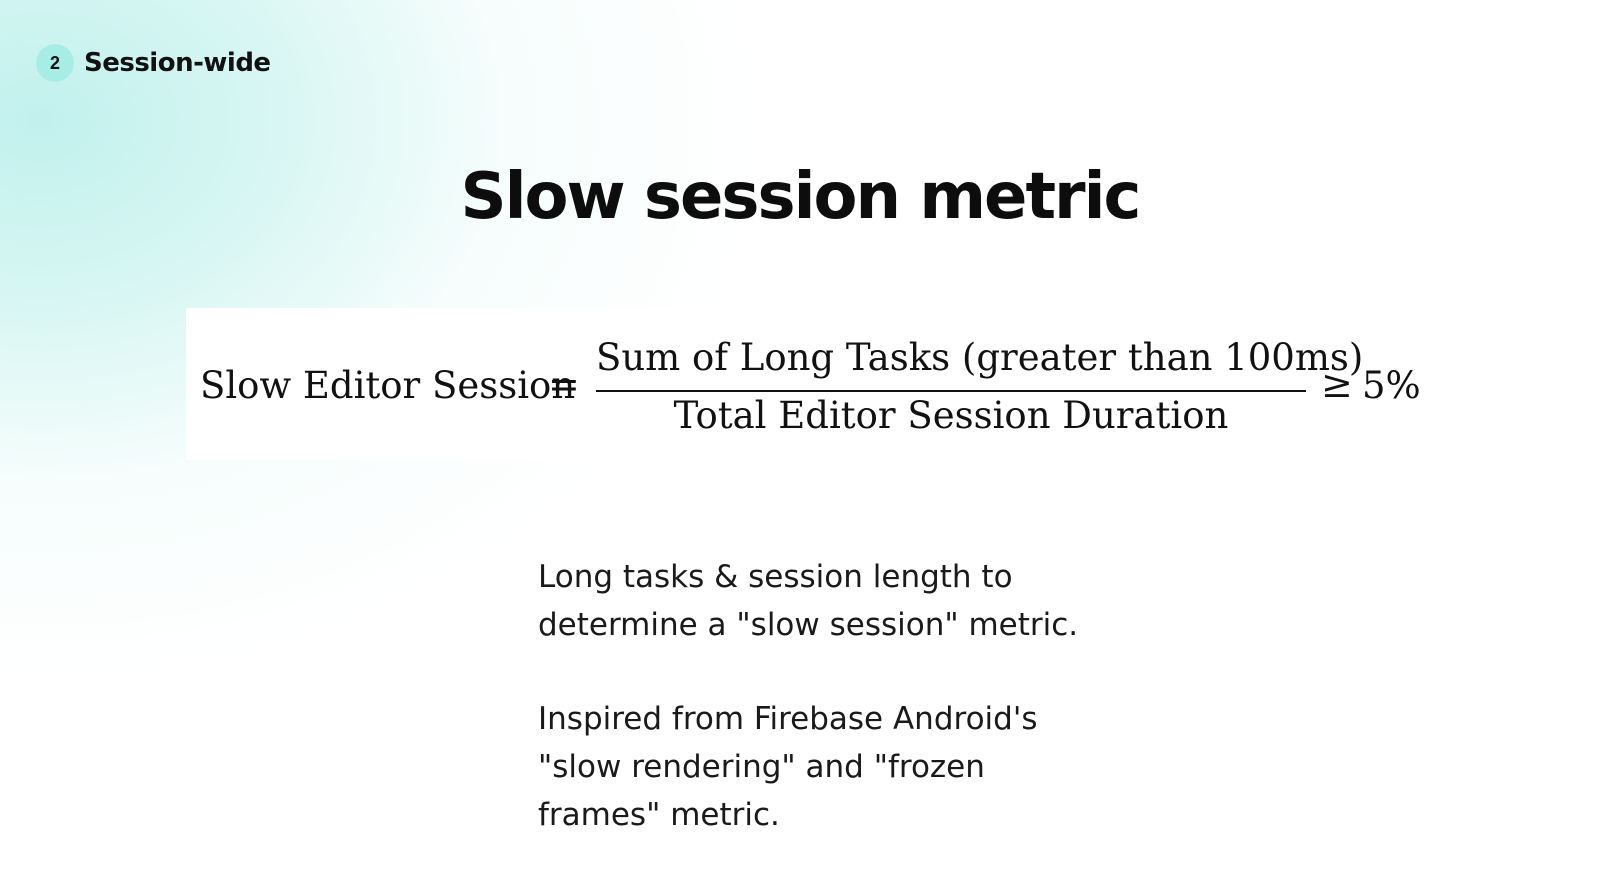  I want to click on section-tag: 2 Session-wide, so click(153, 63).